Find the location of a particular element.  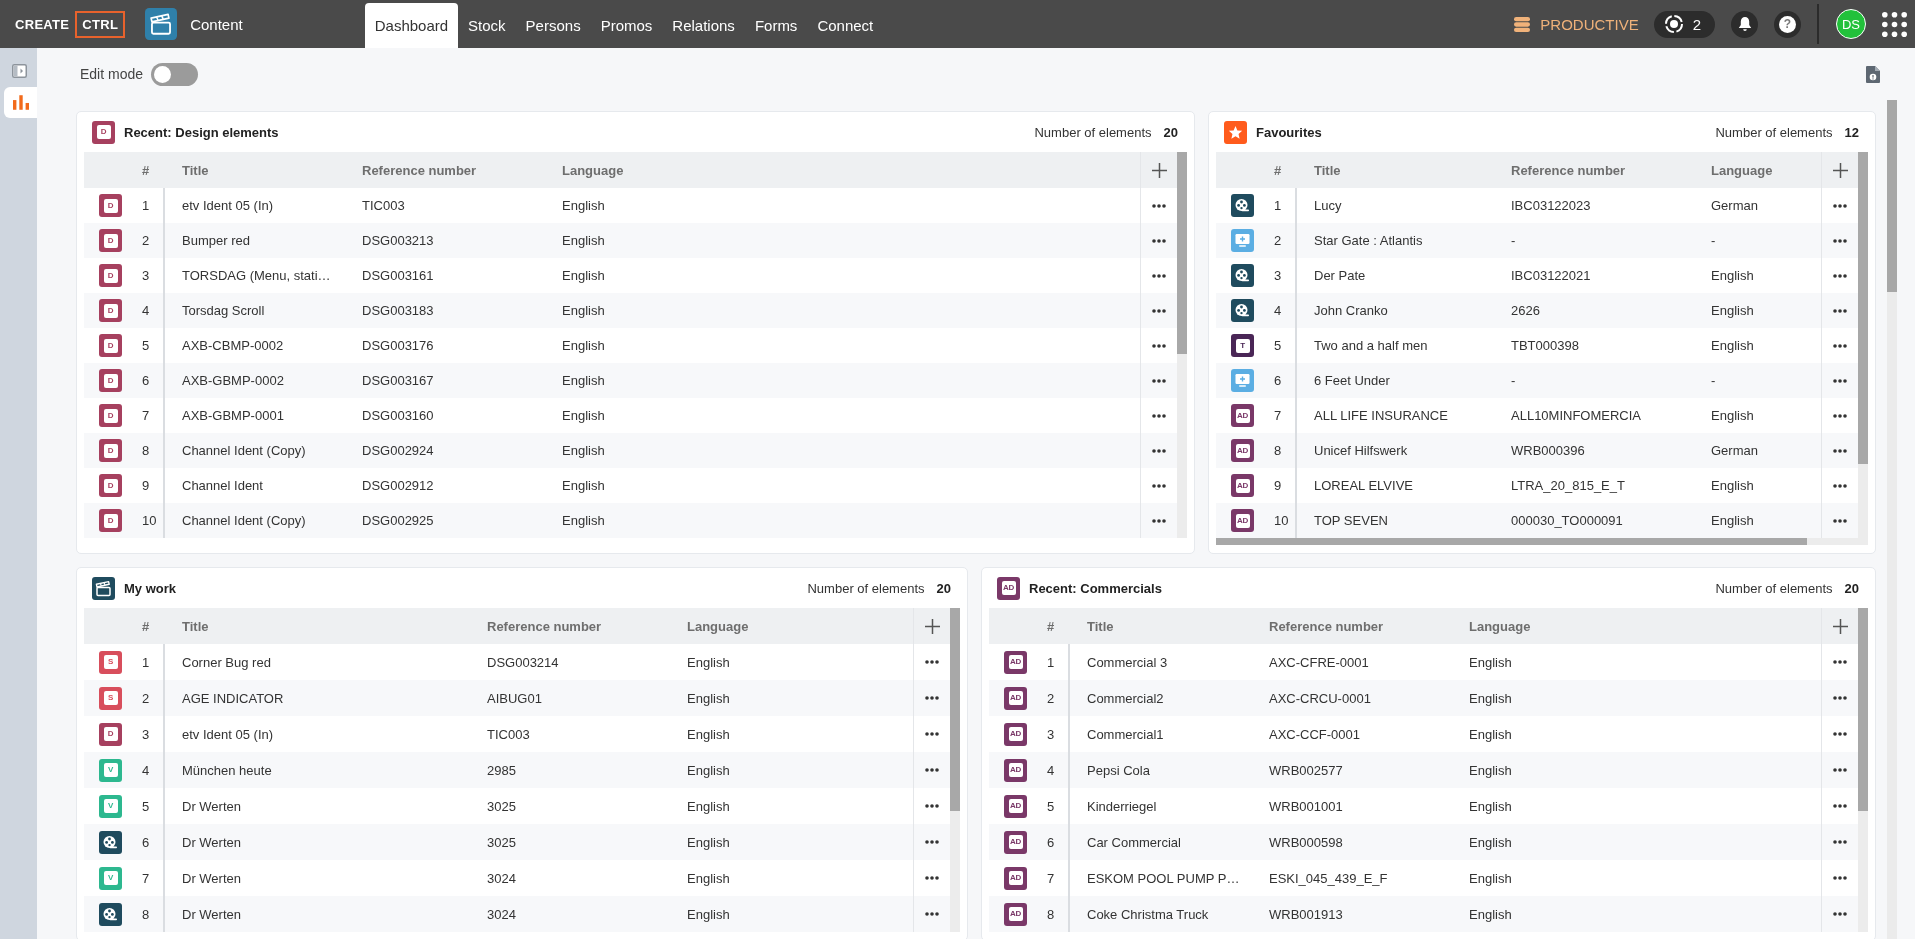

count-value: 20 is located at coordinates (943, 588).